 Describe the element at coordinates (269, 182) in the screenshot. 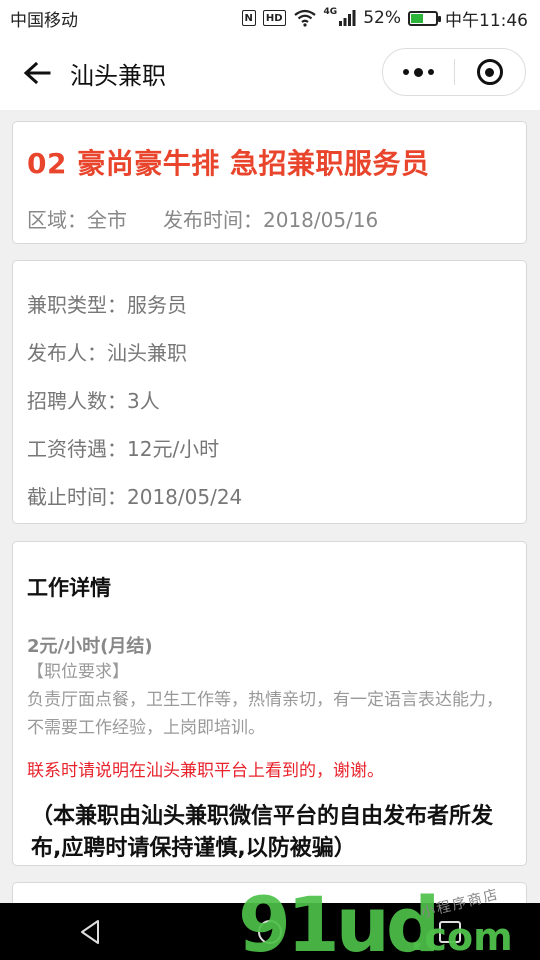

I see `job-header-card: 02 豪尚豪牛排 急招兼职服务员 区域：全市 发布时间：2018/05/16` at that location.